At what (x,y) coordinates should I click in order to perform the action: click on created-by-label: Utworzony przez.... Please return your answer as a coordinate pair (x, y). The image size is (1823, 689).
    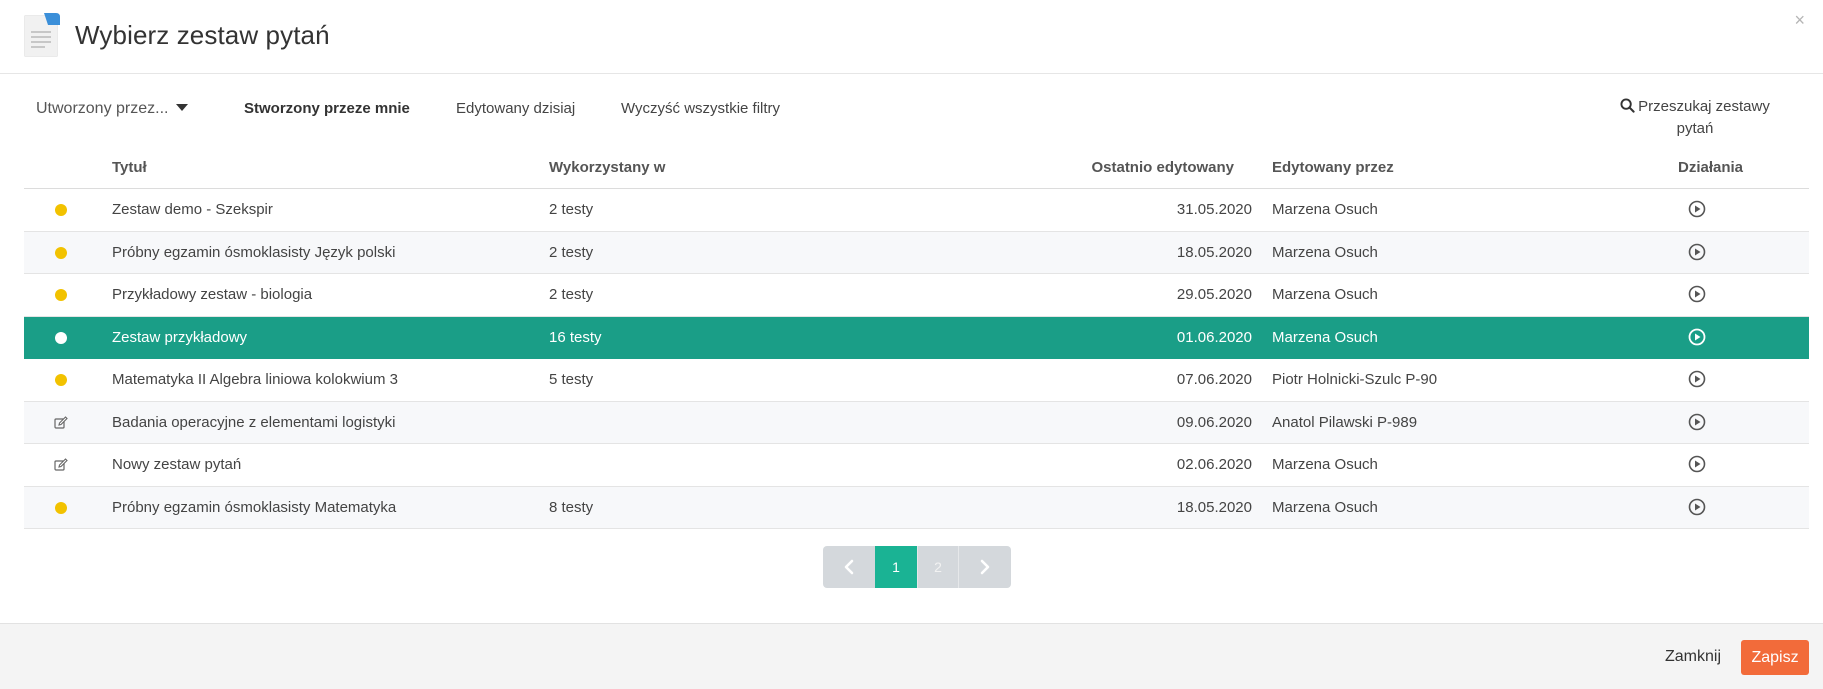
    Looking at the image, I should click on (102, 108).